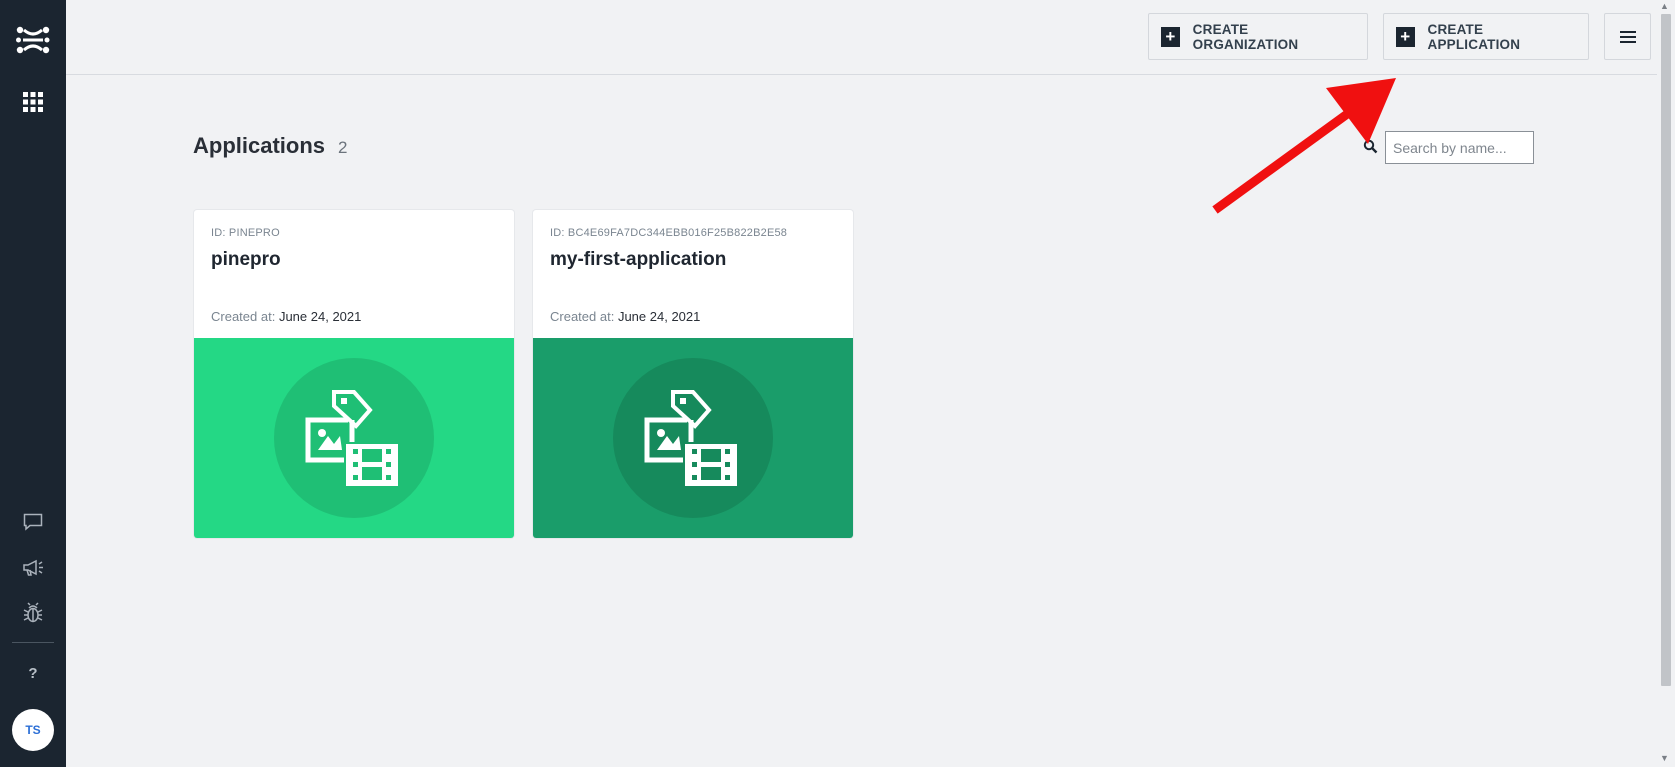  What do you see at coordinates (1666, 350) in the screenshot?
I see `scroll-thumb` at bounding box center [1666, 350].